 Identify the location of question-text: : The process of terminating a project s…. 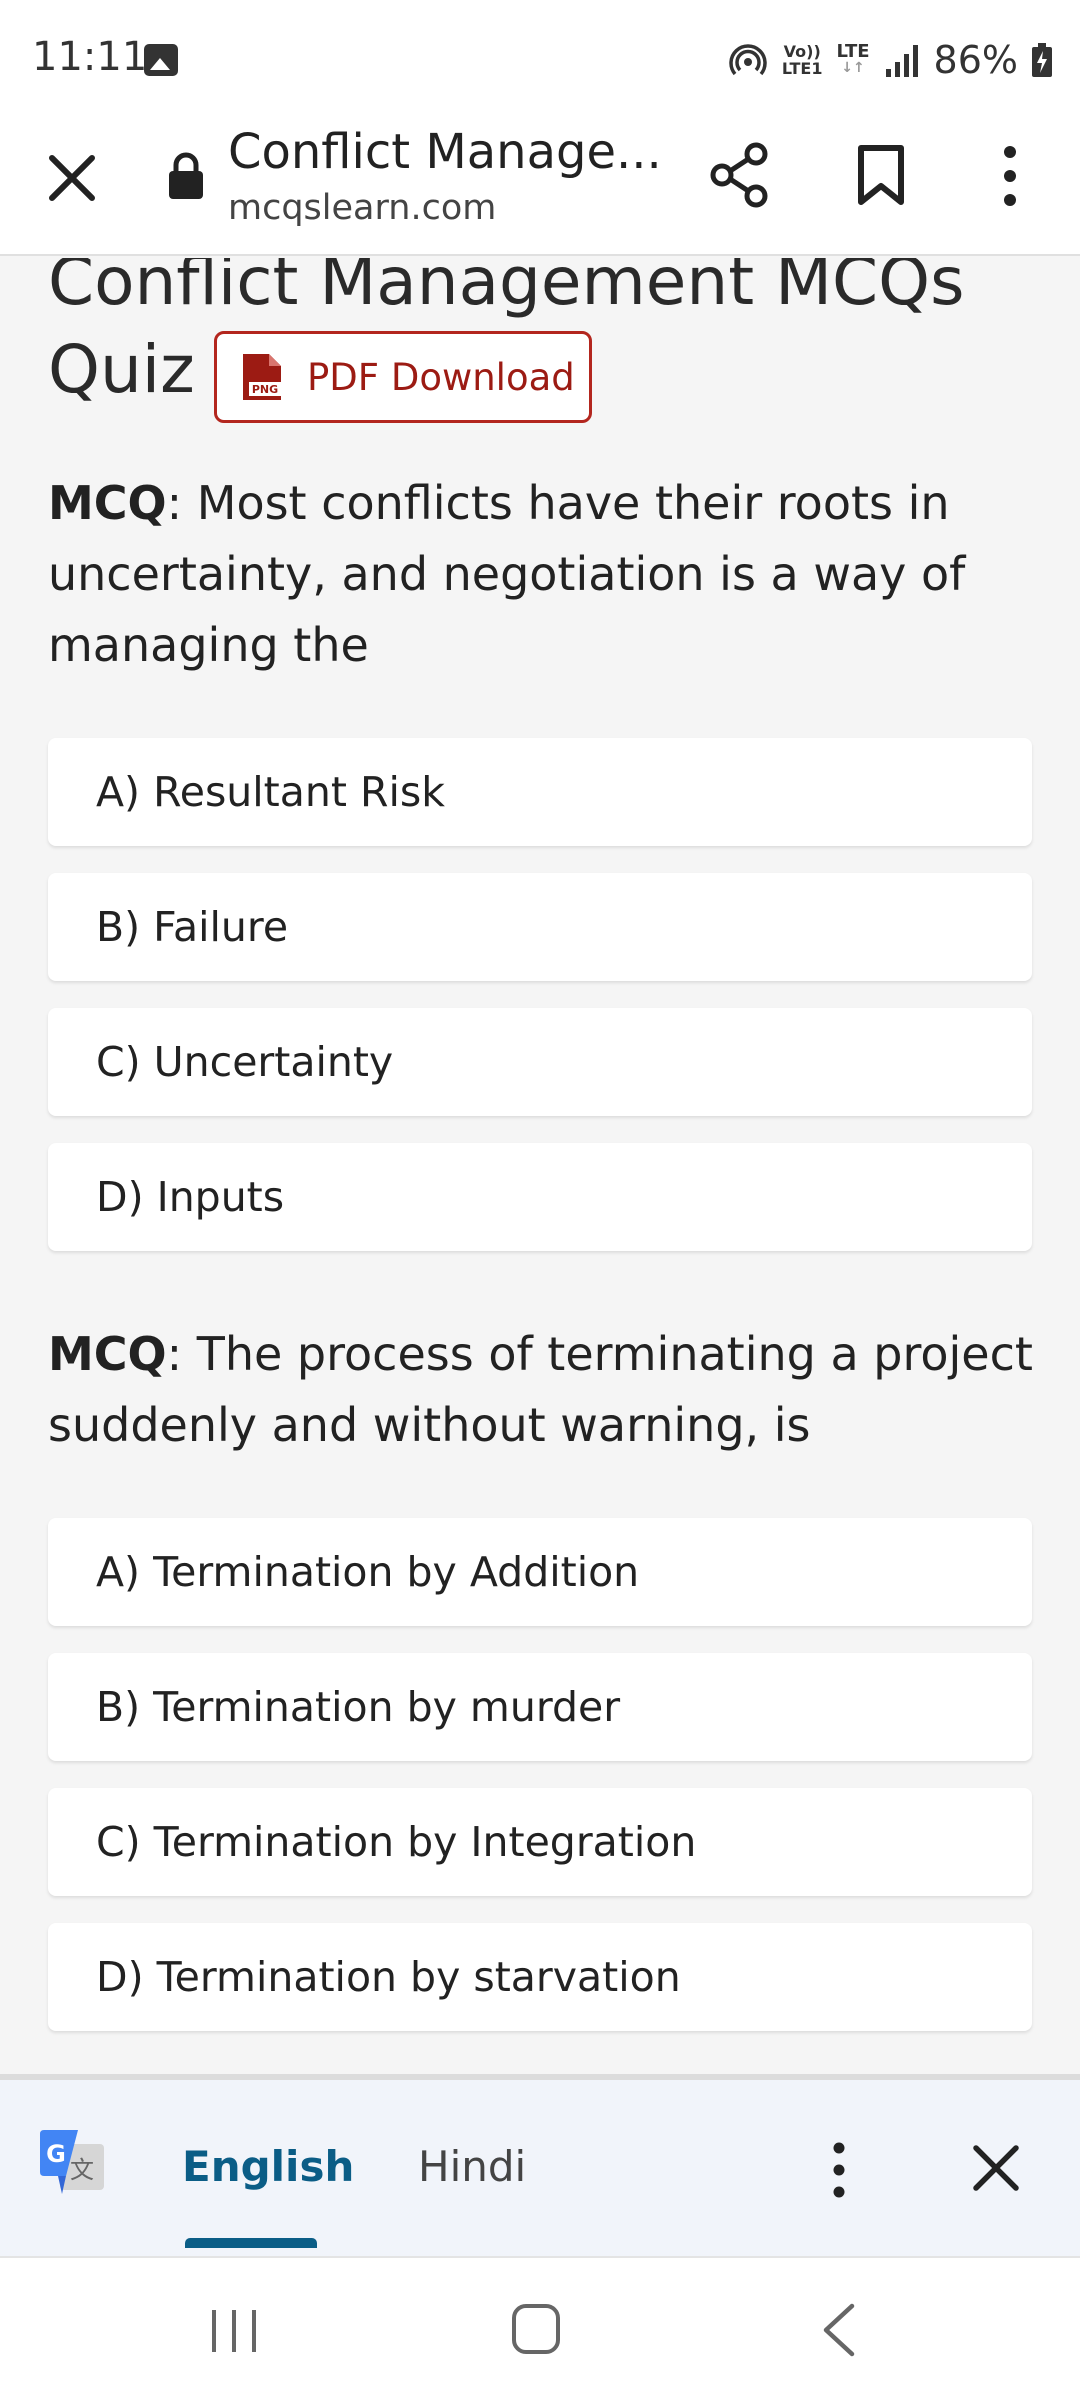
(540, 1389).